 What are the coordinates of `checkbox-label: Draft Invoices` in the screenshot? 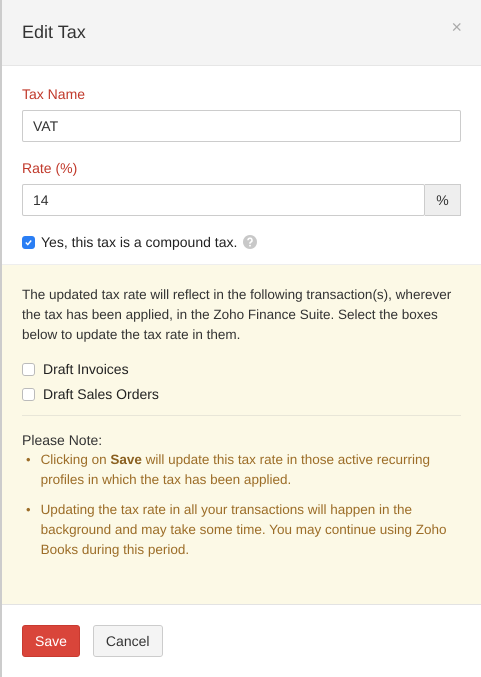 It's located at (86, 369).